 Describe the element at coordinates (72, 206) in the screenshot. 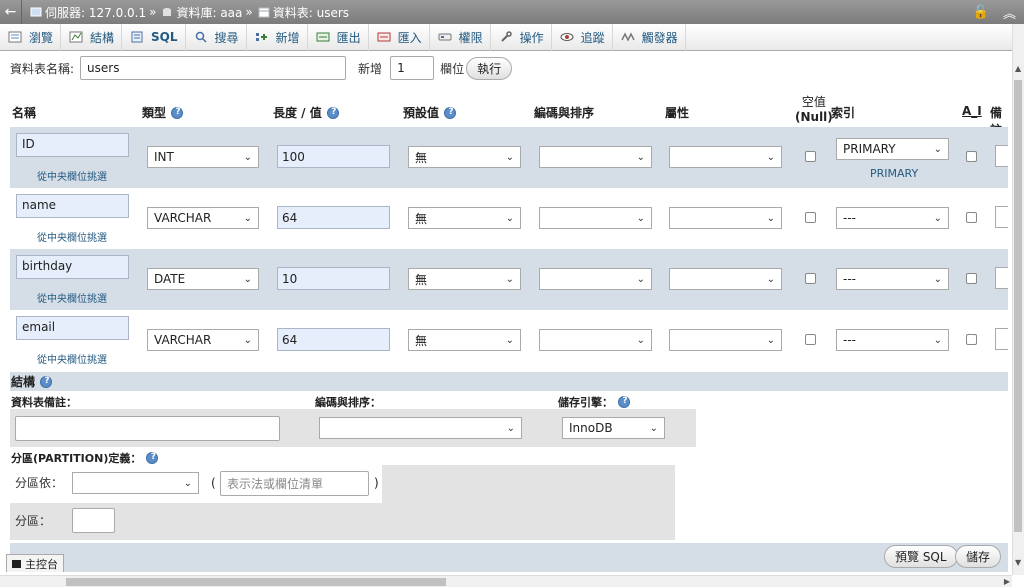

I see `field-name-input: name` at that location.